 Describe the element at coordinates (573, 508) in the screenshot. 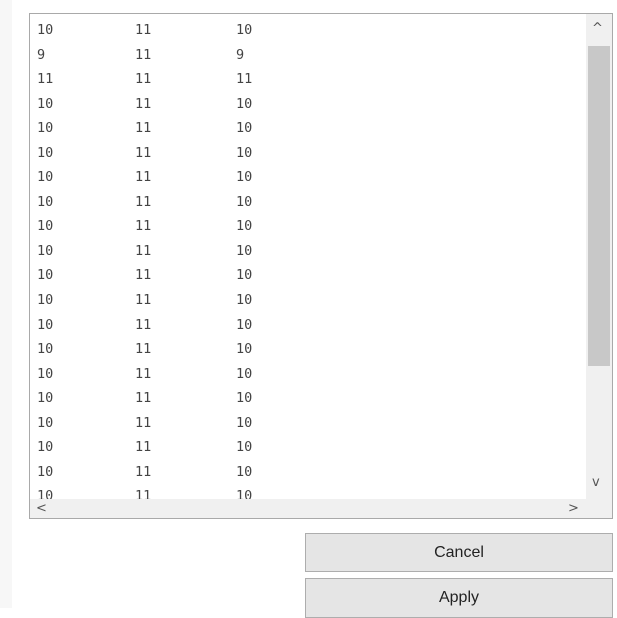

I see `chevron-right-icon: >` at that location.